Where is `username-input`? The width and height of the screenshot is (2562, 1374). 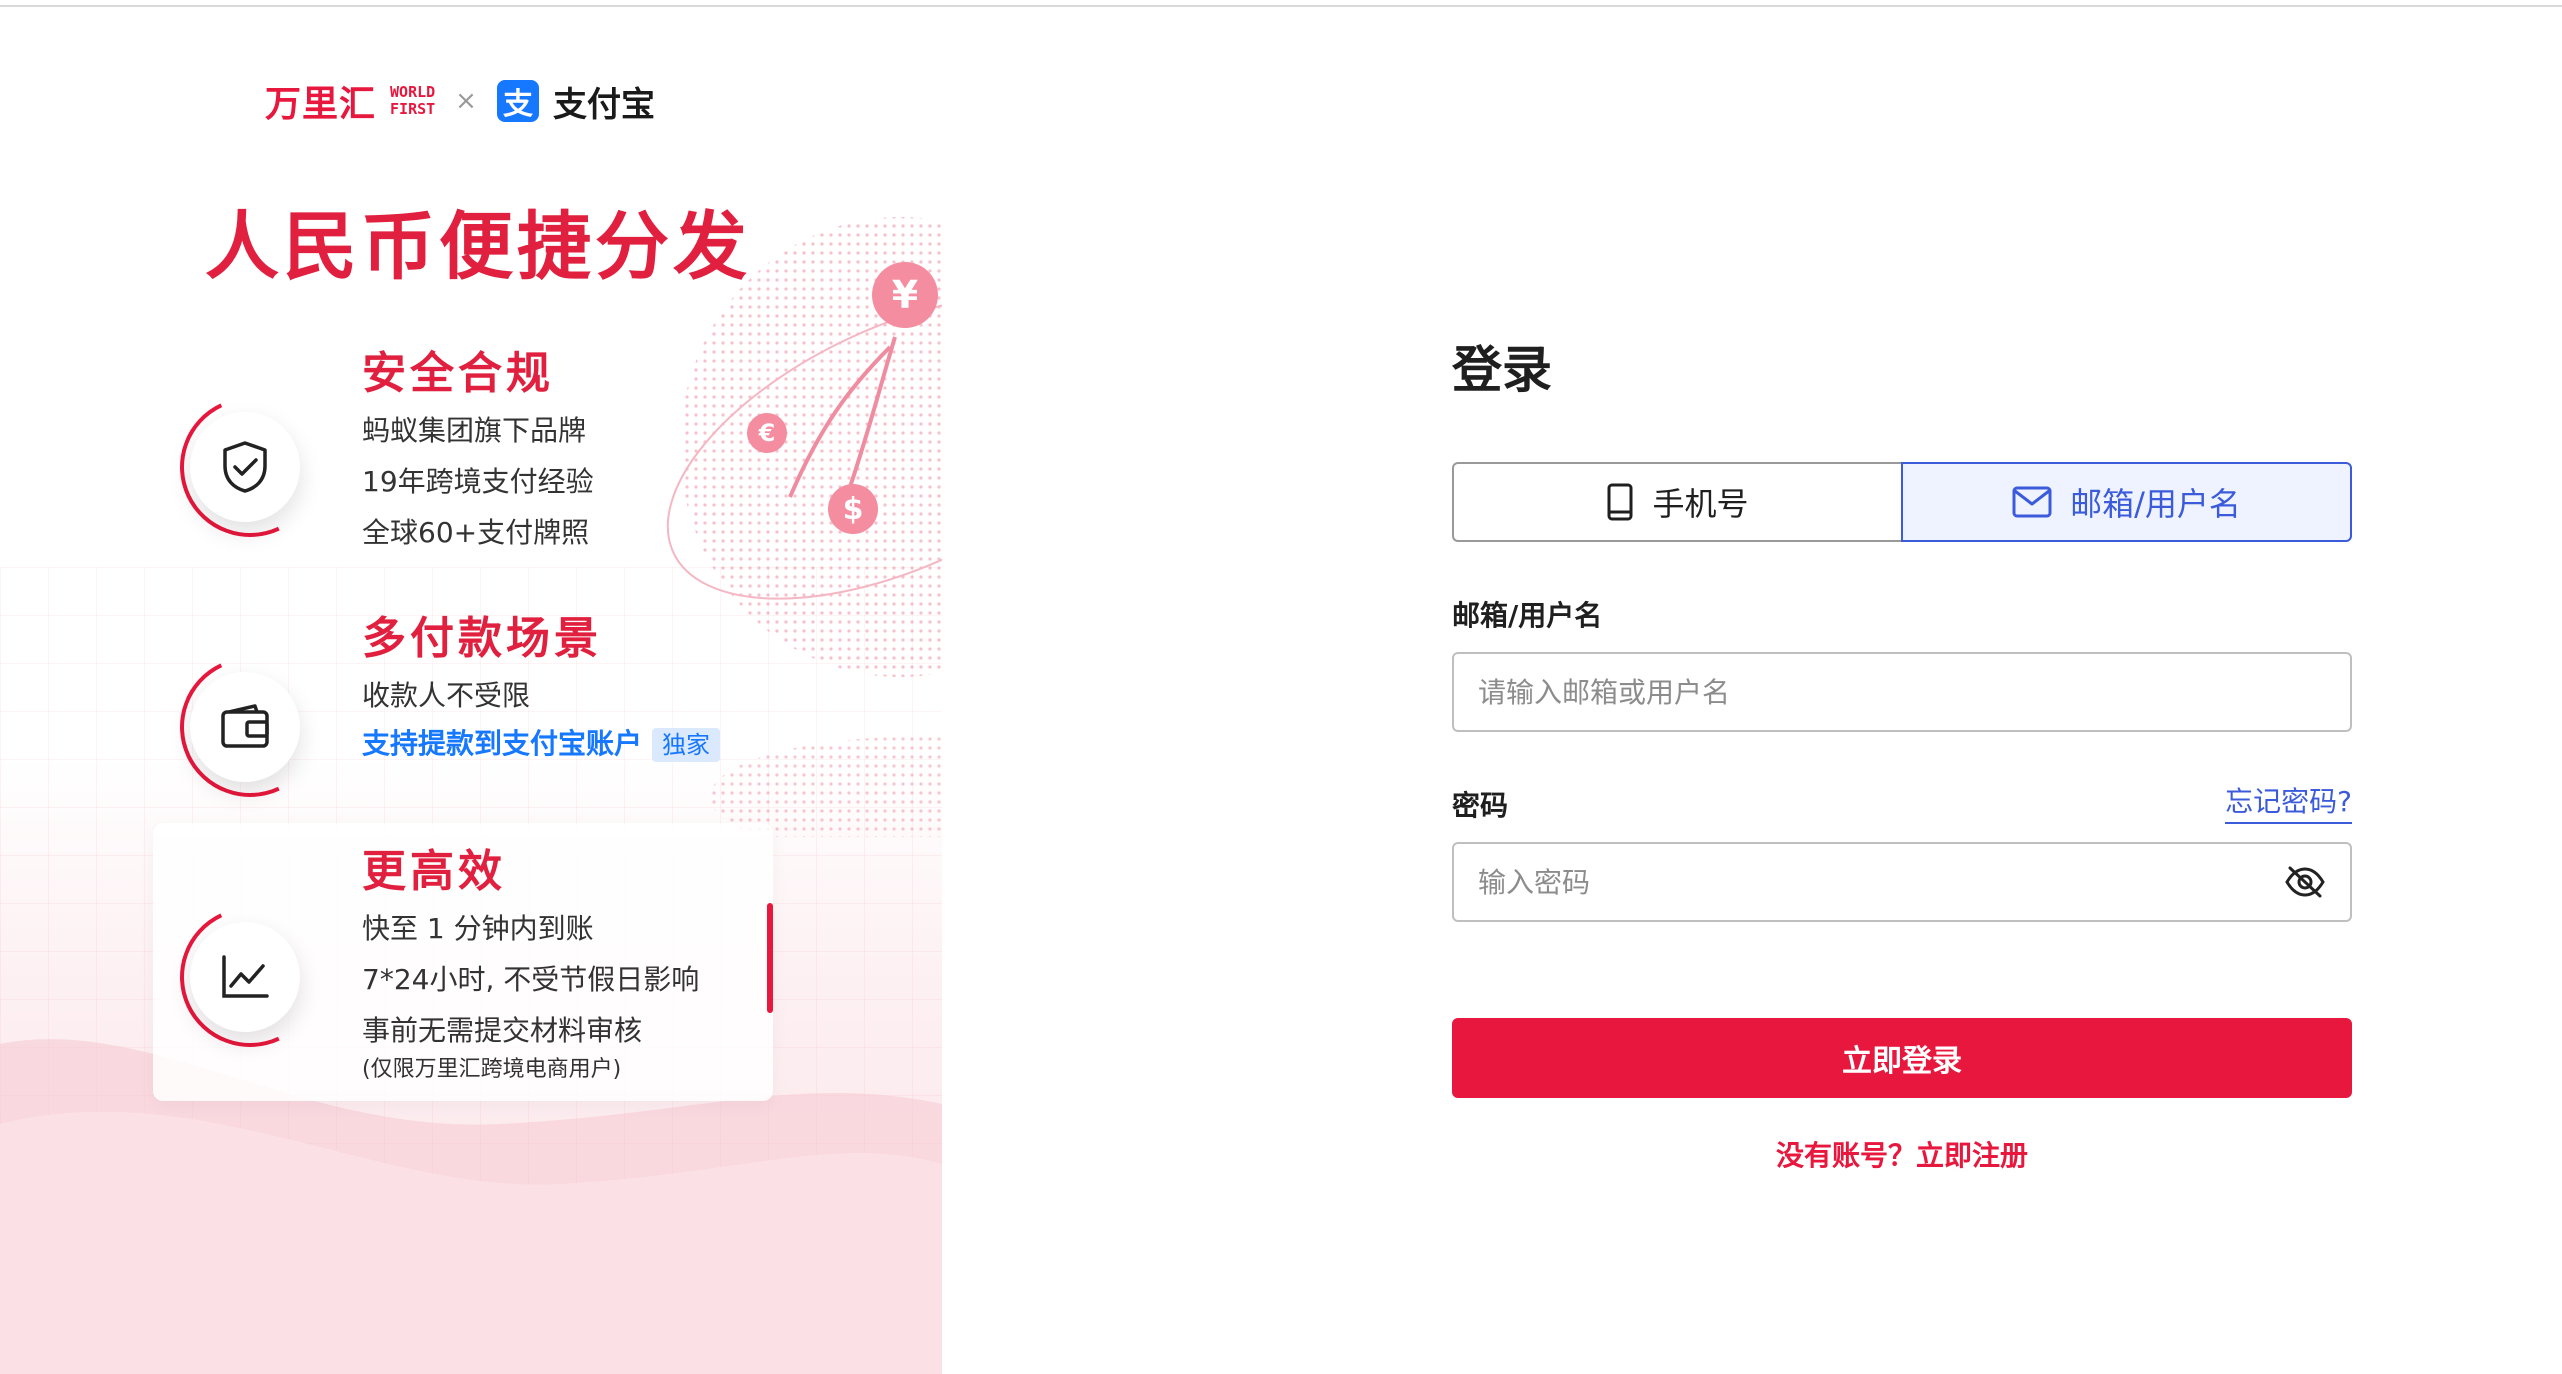
username-input is located at coordinates (1902, 692).